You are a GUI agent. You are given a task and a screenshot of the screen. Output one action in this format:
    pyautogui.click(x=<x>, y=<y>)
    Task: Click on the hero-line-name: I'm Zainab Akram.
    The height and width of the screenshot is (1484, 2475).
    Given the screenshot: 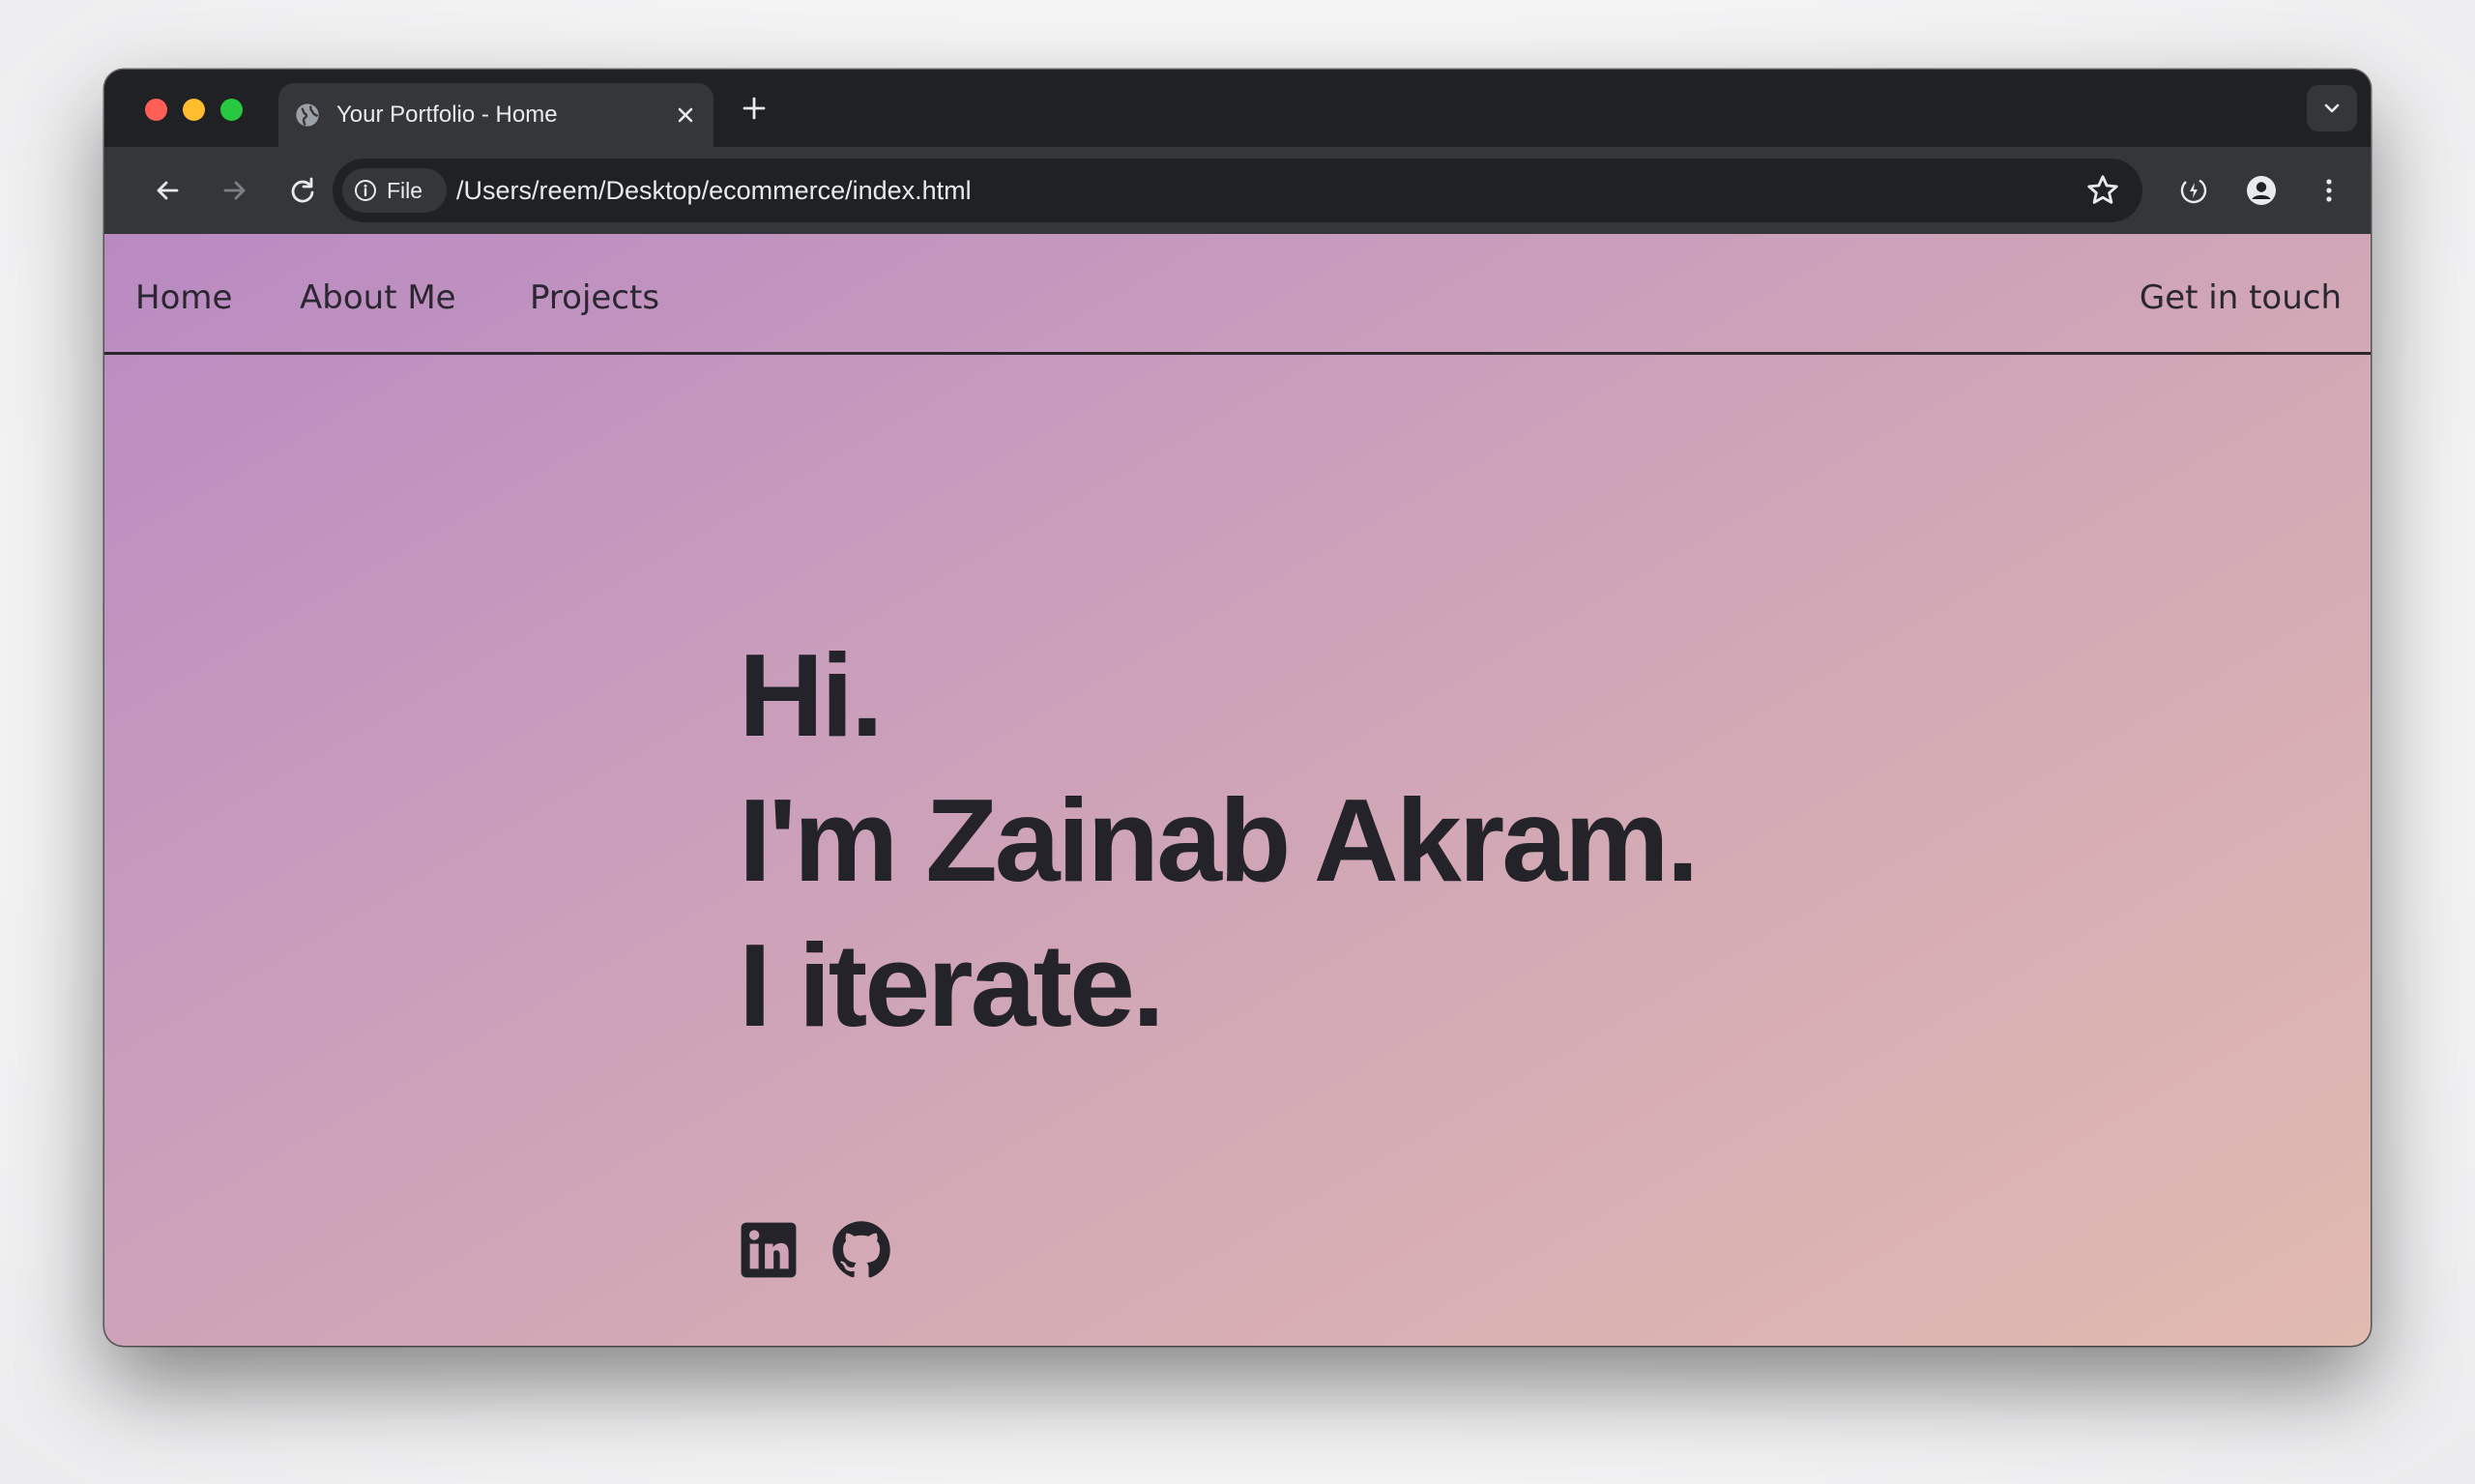 What is the action you would take?
    pyautogui.click(x=1219, y=840)
    